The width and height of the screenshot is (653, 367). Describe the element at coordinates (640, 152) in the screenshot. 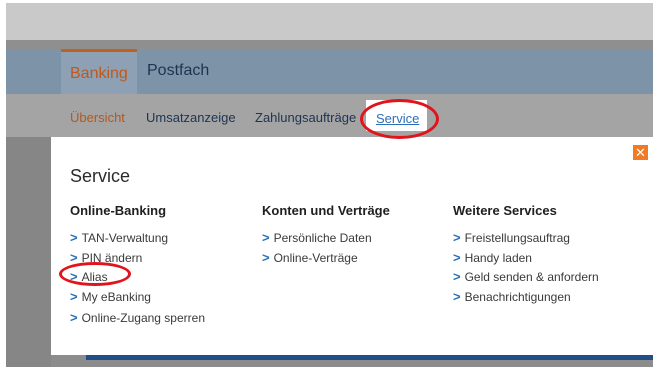

I see `close-icon: ✕` at that location.